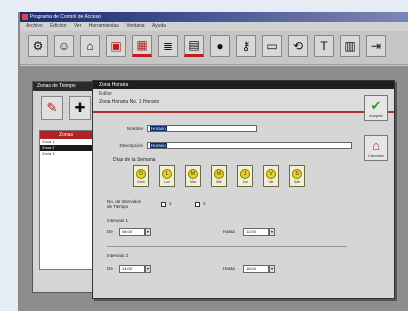  I want to click on day-saturday-button: S Sáb, so click(297, 176).